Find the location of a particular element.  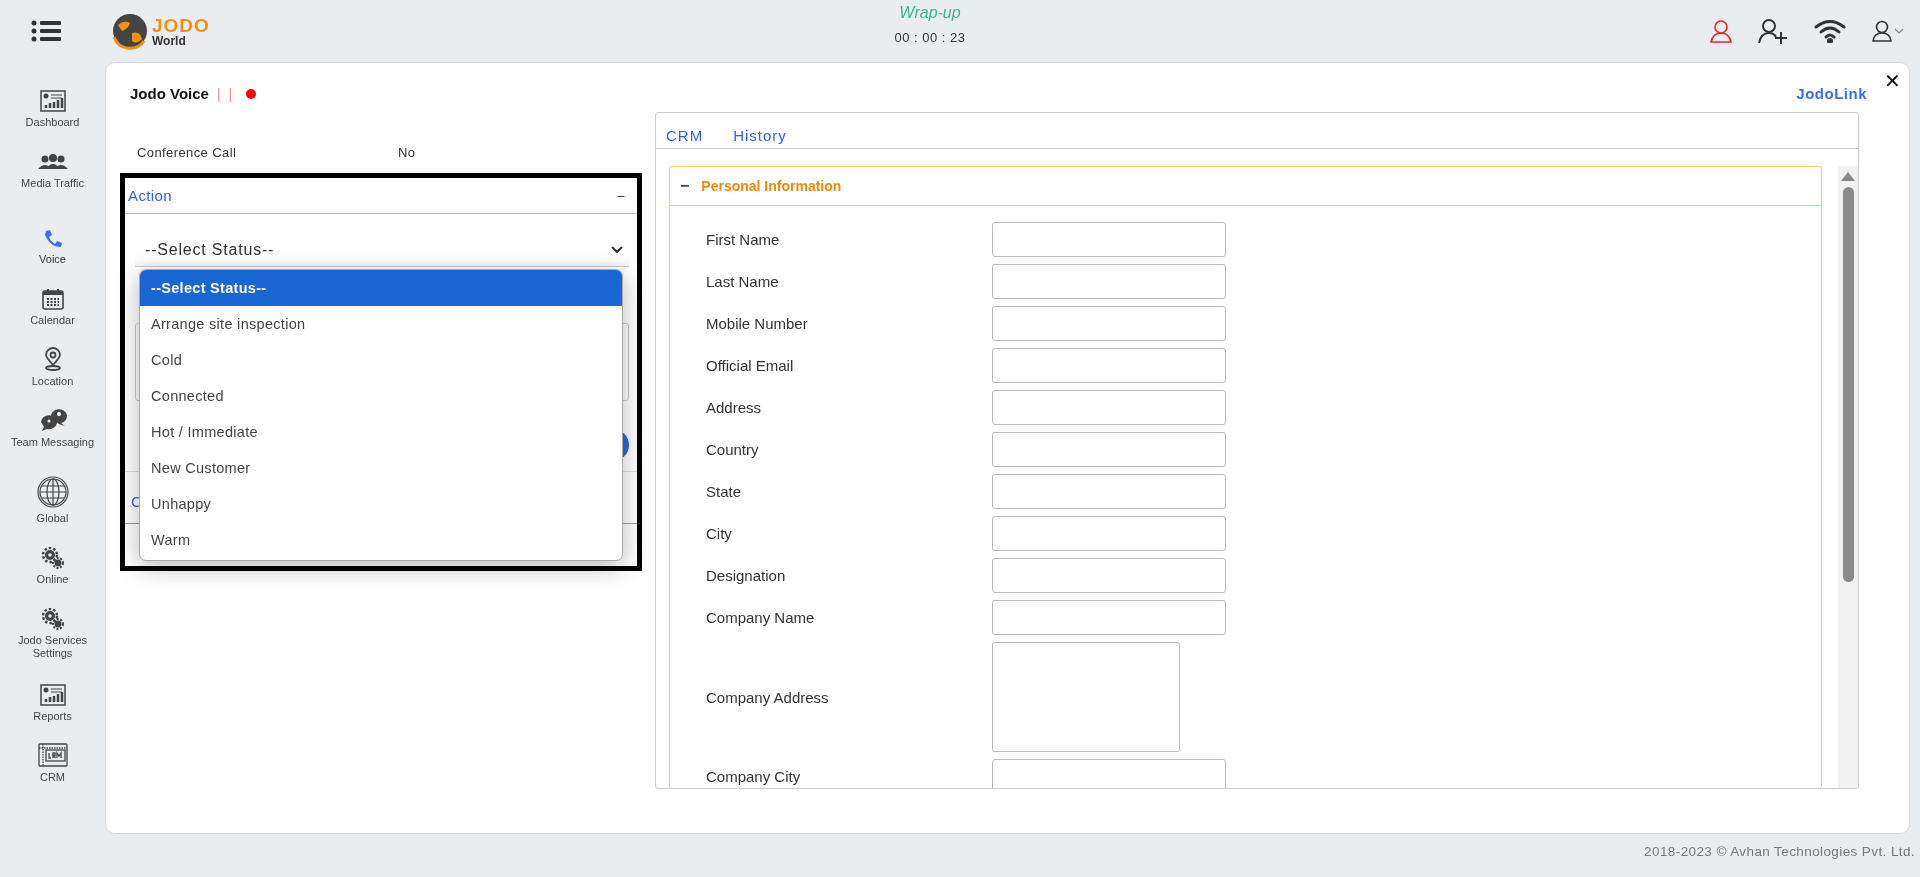

wifi-button is located at coordinates (1830, 31).